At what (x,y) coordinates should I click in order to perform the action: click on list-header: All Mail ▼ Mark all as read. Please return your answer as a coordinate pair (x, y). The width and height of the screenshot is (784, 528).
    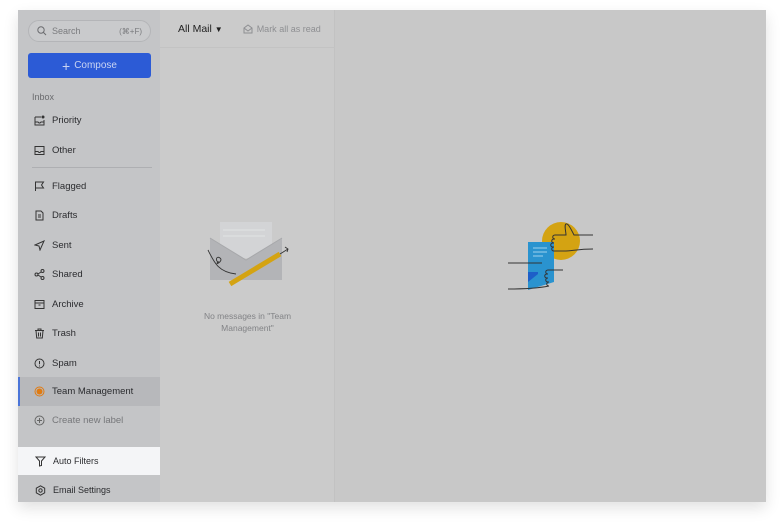
    Looking at the image, I should click on (247, 29).